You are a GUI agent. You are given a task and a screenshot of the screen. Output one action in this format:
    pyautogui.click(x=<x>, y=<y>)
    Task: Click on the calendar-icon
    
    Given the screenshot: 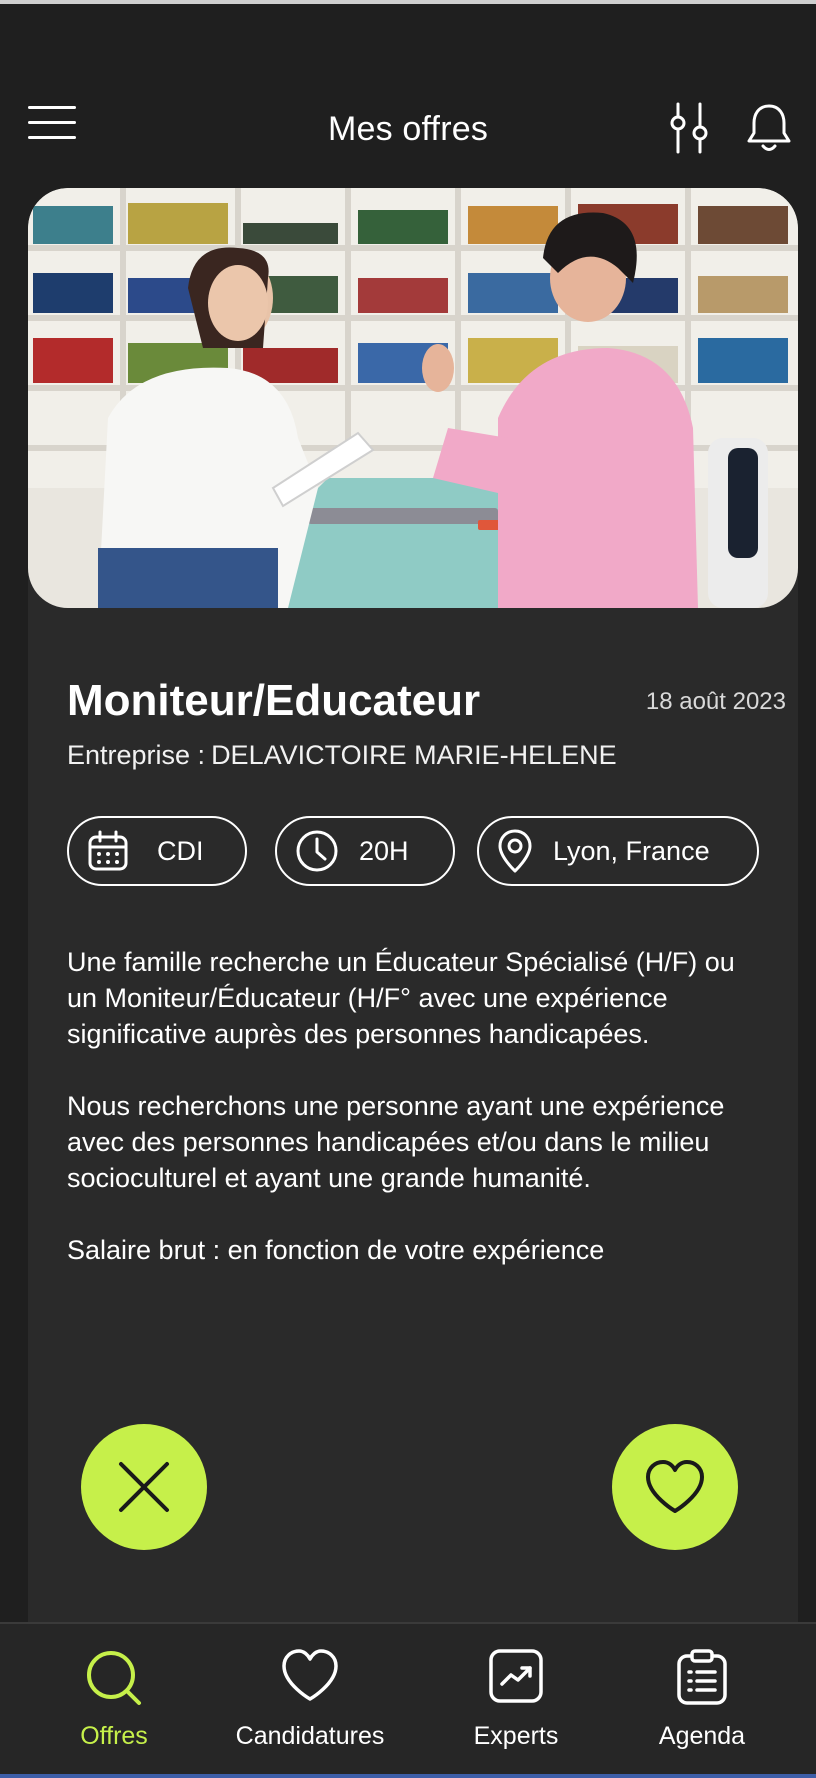 What is the action you would take?
    pyautogui.click(x=108, y=850)
    